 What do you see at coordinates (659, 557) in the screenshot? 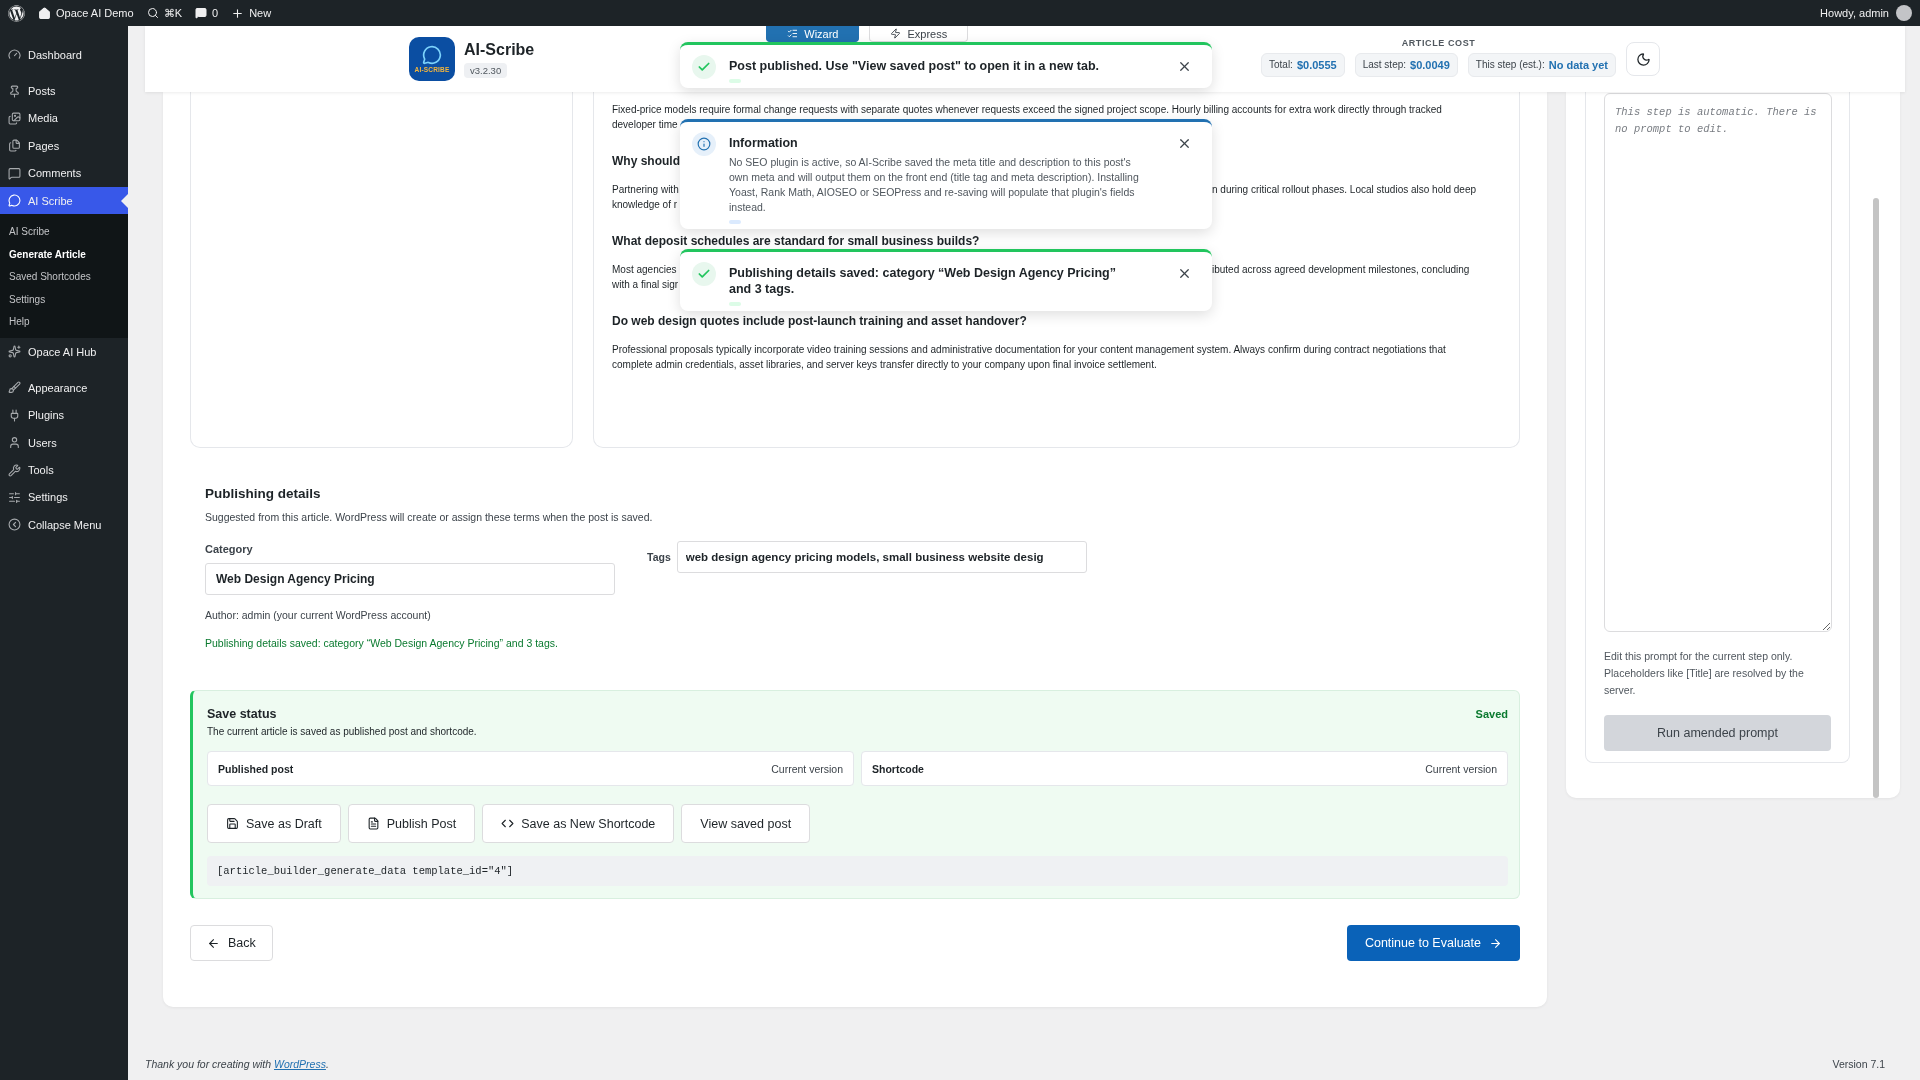
I see `field-label: Tags` at bounding box center [659, 557].